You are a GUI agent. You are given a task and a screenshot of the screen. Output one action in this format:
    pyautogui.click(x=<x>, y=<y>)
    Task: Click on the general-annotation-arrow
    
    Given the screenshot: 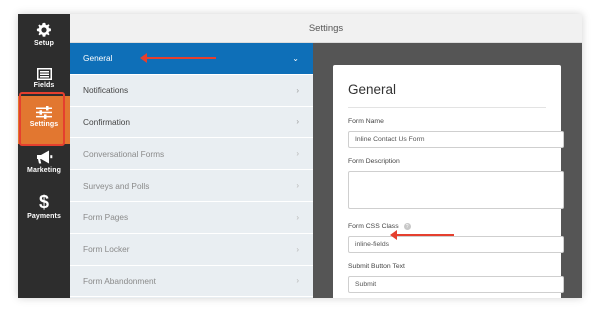 What is the action you would take?
    pyautogui.click(x=178, y=58)
    